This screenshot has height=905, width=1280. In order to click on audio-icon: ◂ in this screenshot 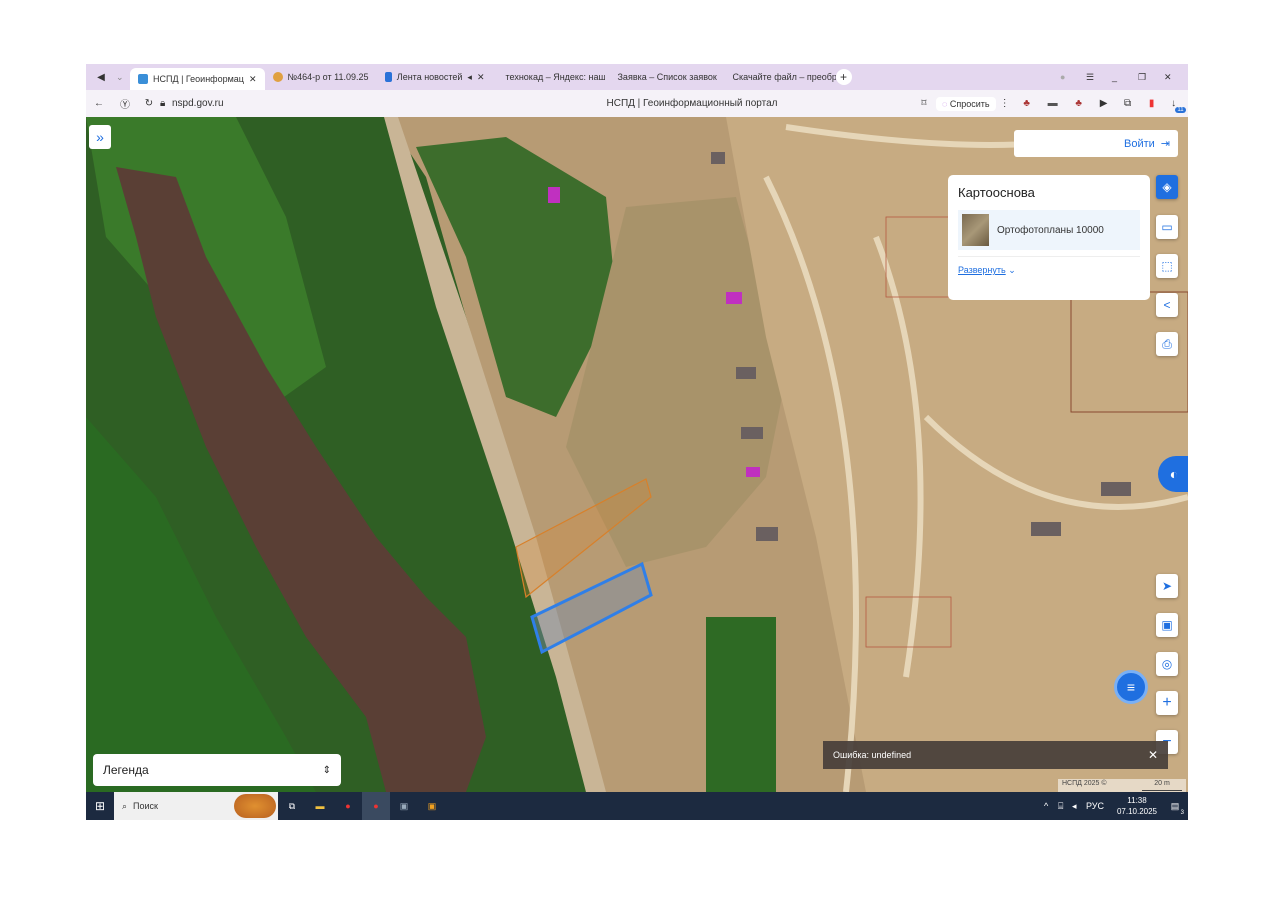, I will do `click(469, 76)`.